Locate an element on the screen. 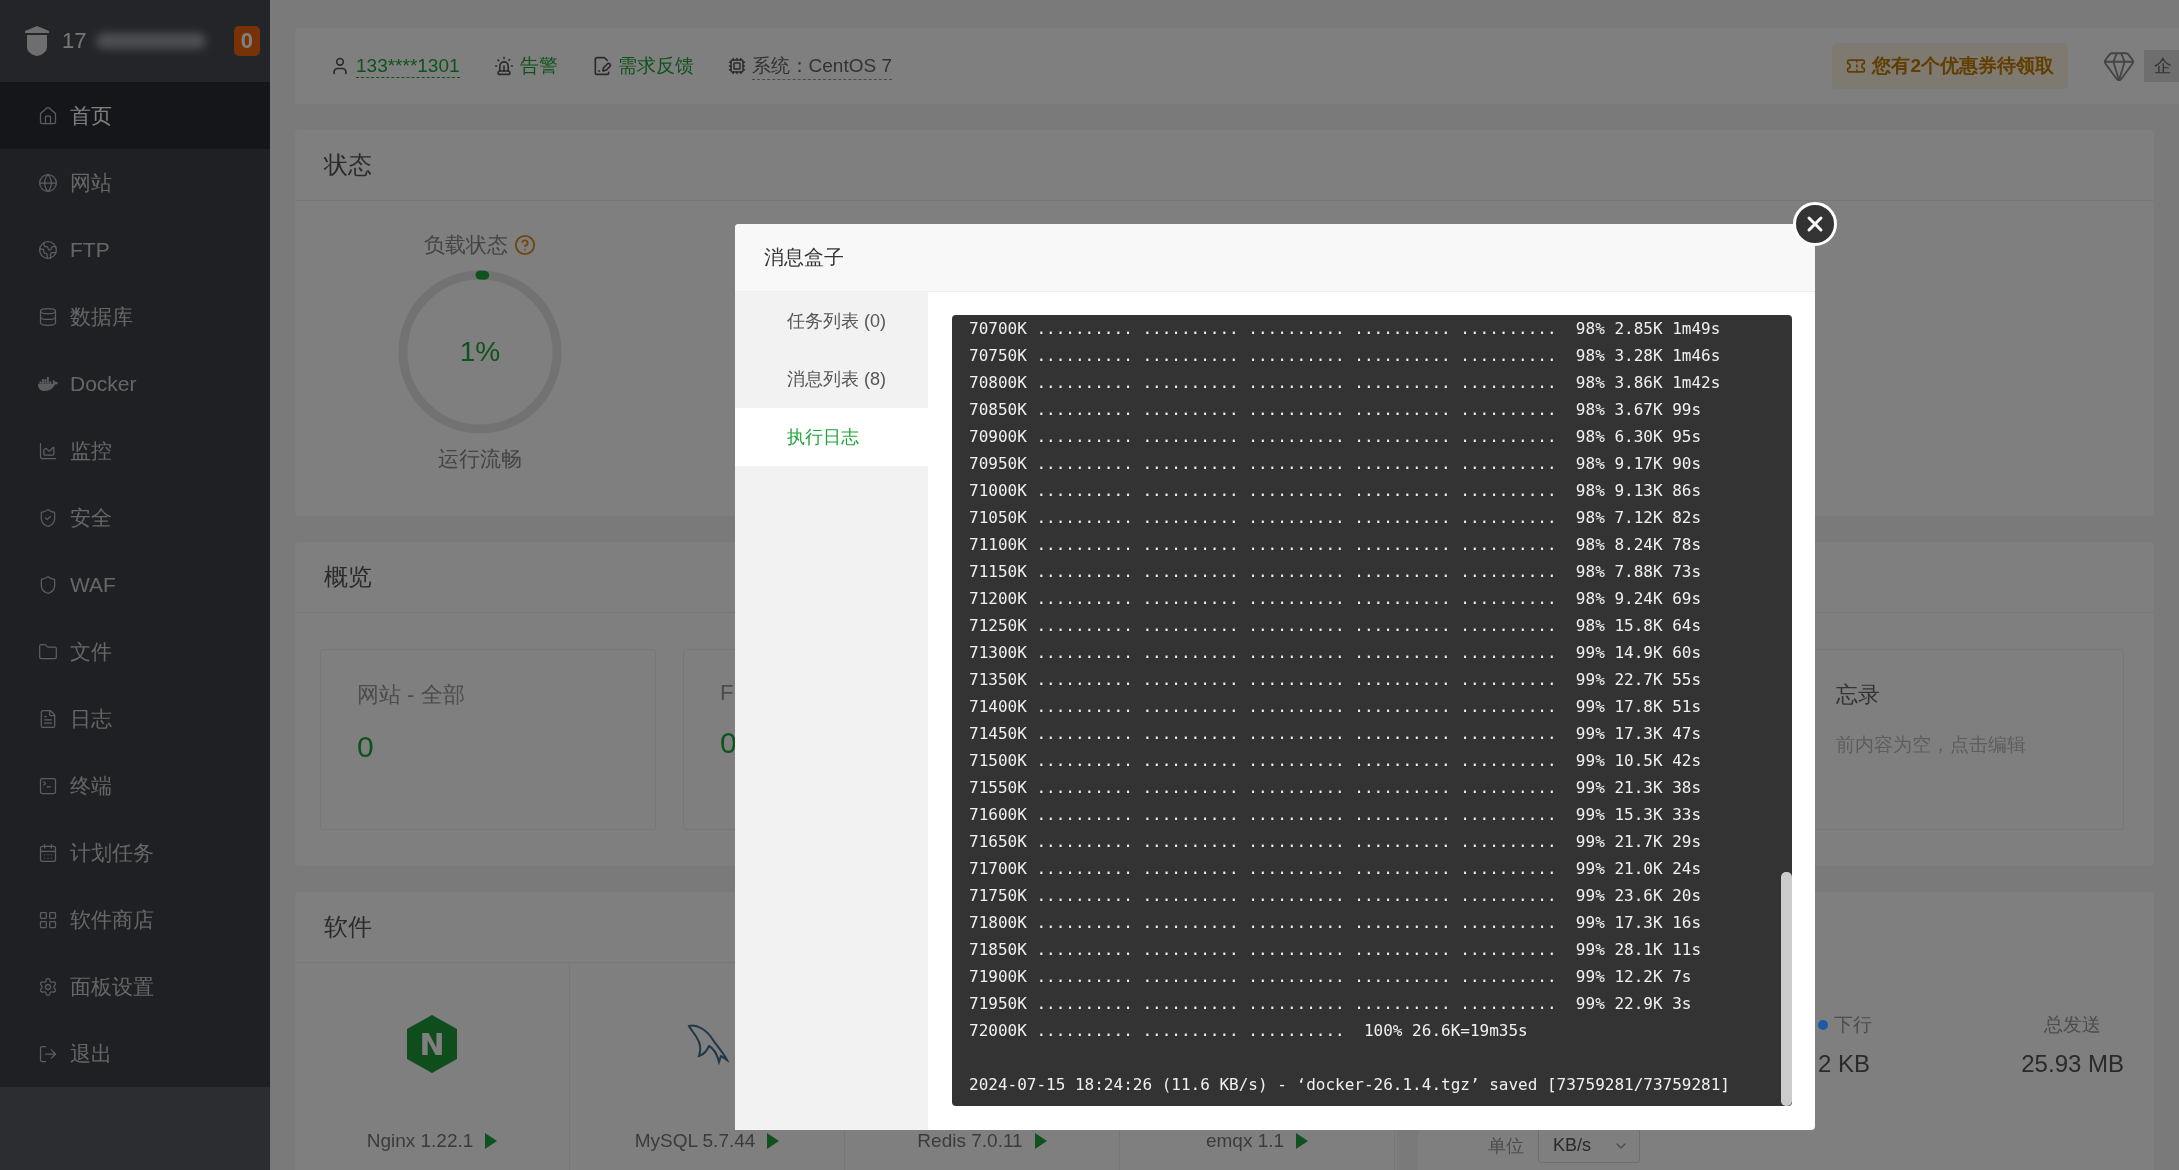 Image resolution: width=2179 pixels, height=1170 pixels. dialog-tab: 任务列表 (0) is located at coordinates (831, 321).